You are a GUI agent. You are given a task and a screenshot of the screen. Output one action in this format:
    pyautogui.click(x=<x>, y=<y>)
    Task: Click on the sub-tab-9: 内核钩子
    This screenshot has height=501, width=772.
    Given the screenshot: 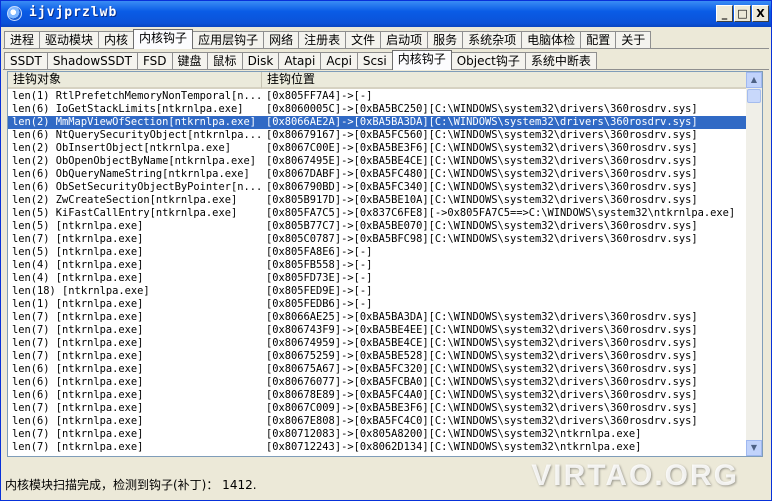 What is the action you would take?
    pyautogui.click(x=421, y=60)
    